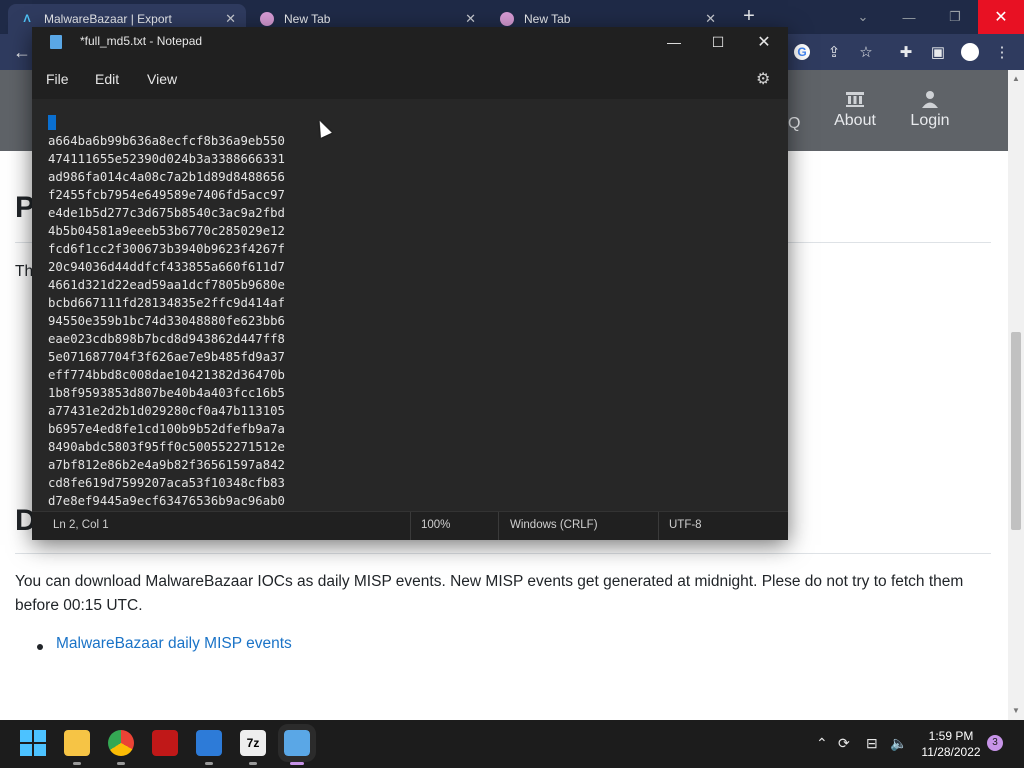  What do you see at coordinates (165, 743) in the screenshot?
I see `mcafee-icon` at bounding box center [165, 743].